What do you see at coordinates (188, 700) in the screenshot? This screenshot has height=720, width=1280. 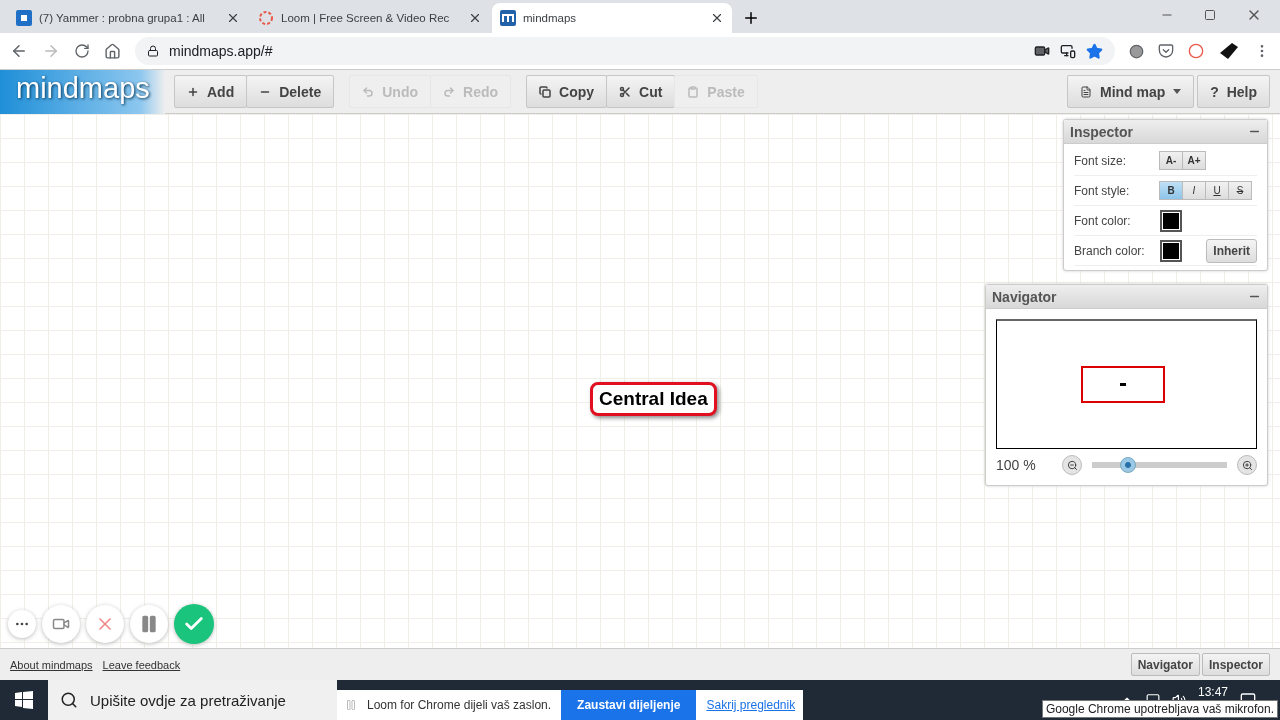 I see `search-placeholder: Upišite ovdje za pretraživanje` at bounding box center [188, 700].